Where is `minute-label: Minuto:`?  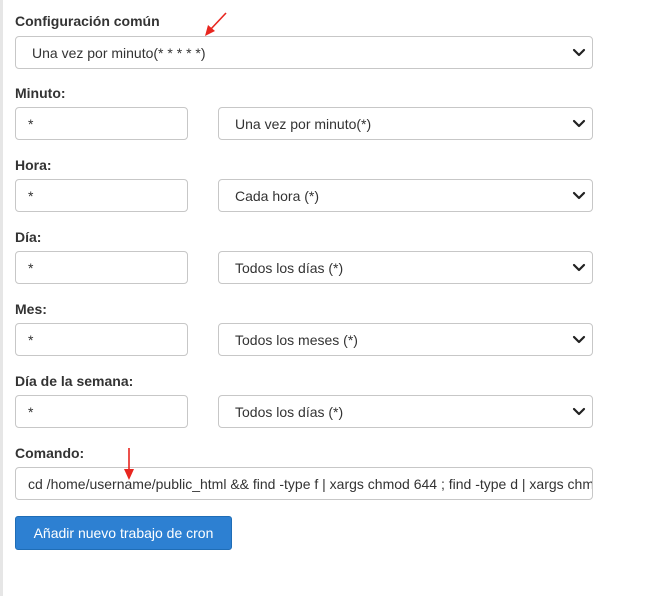 minute-label: Minuto: is located at coordinates (40, 93).